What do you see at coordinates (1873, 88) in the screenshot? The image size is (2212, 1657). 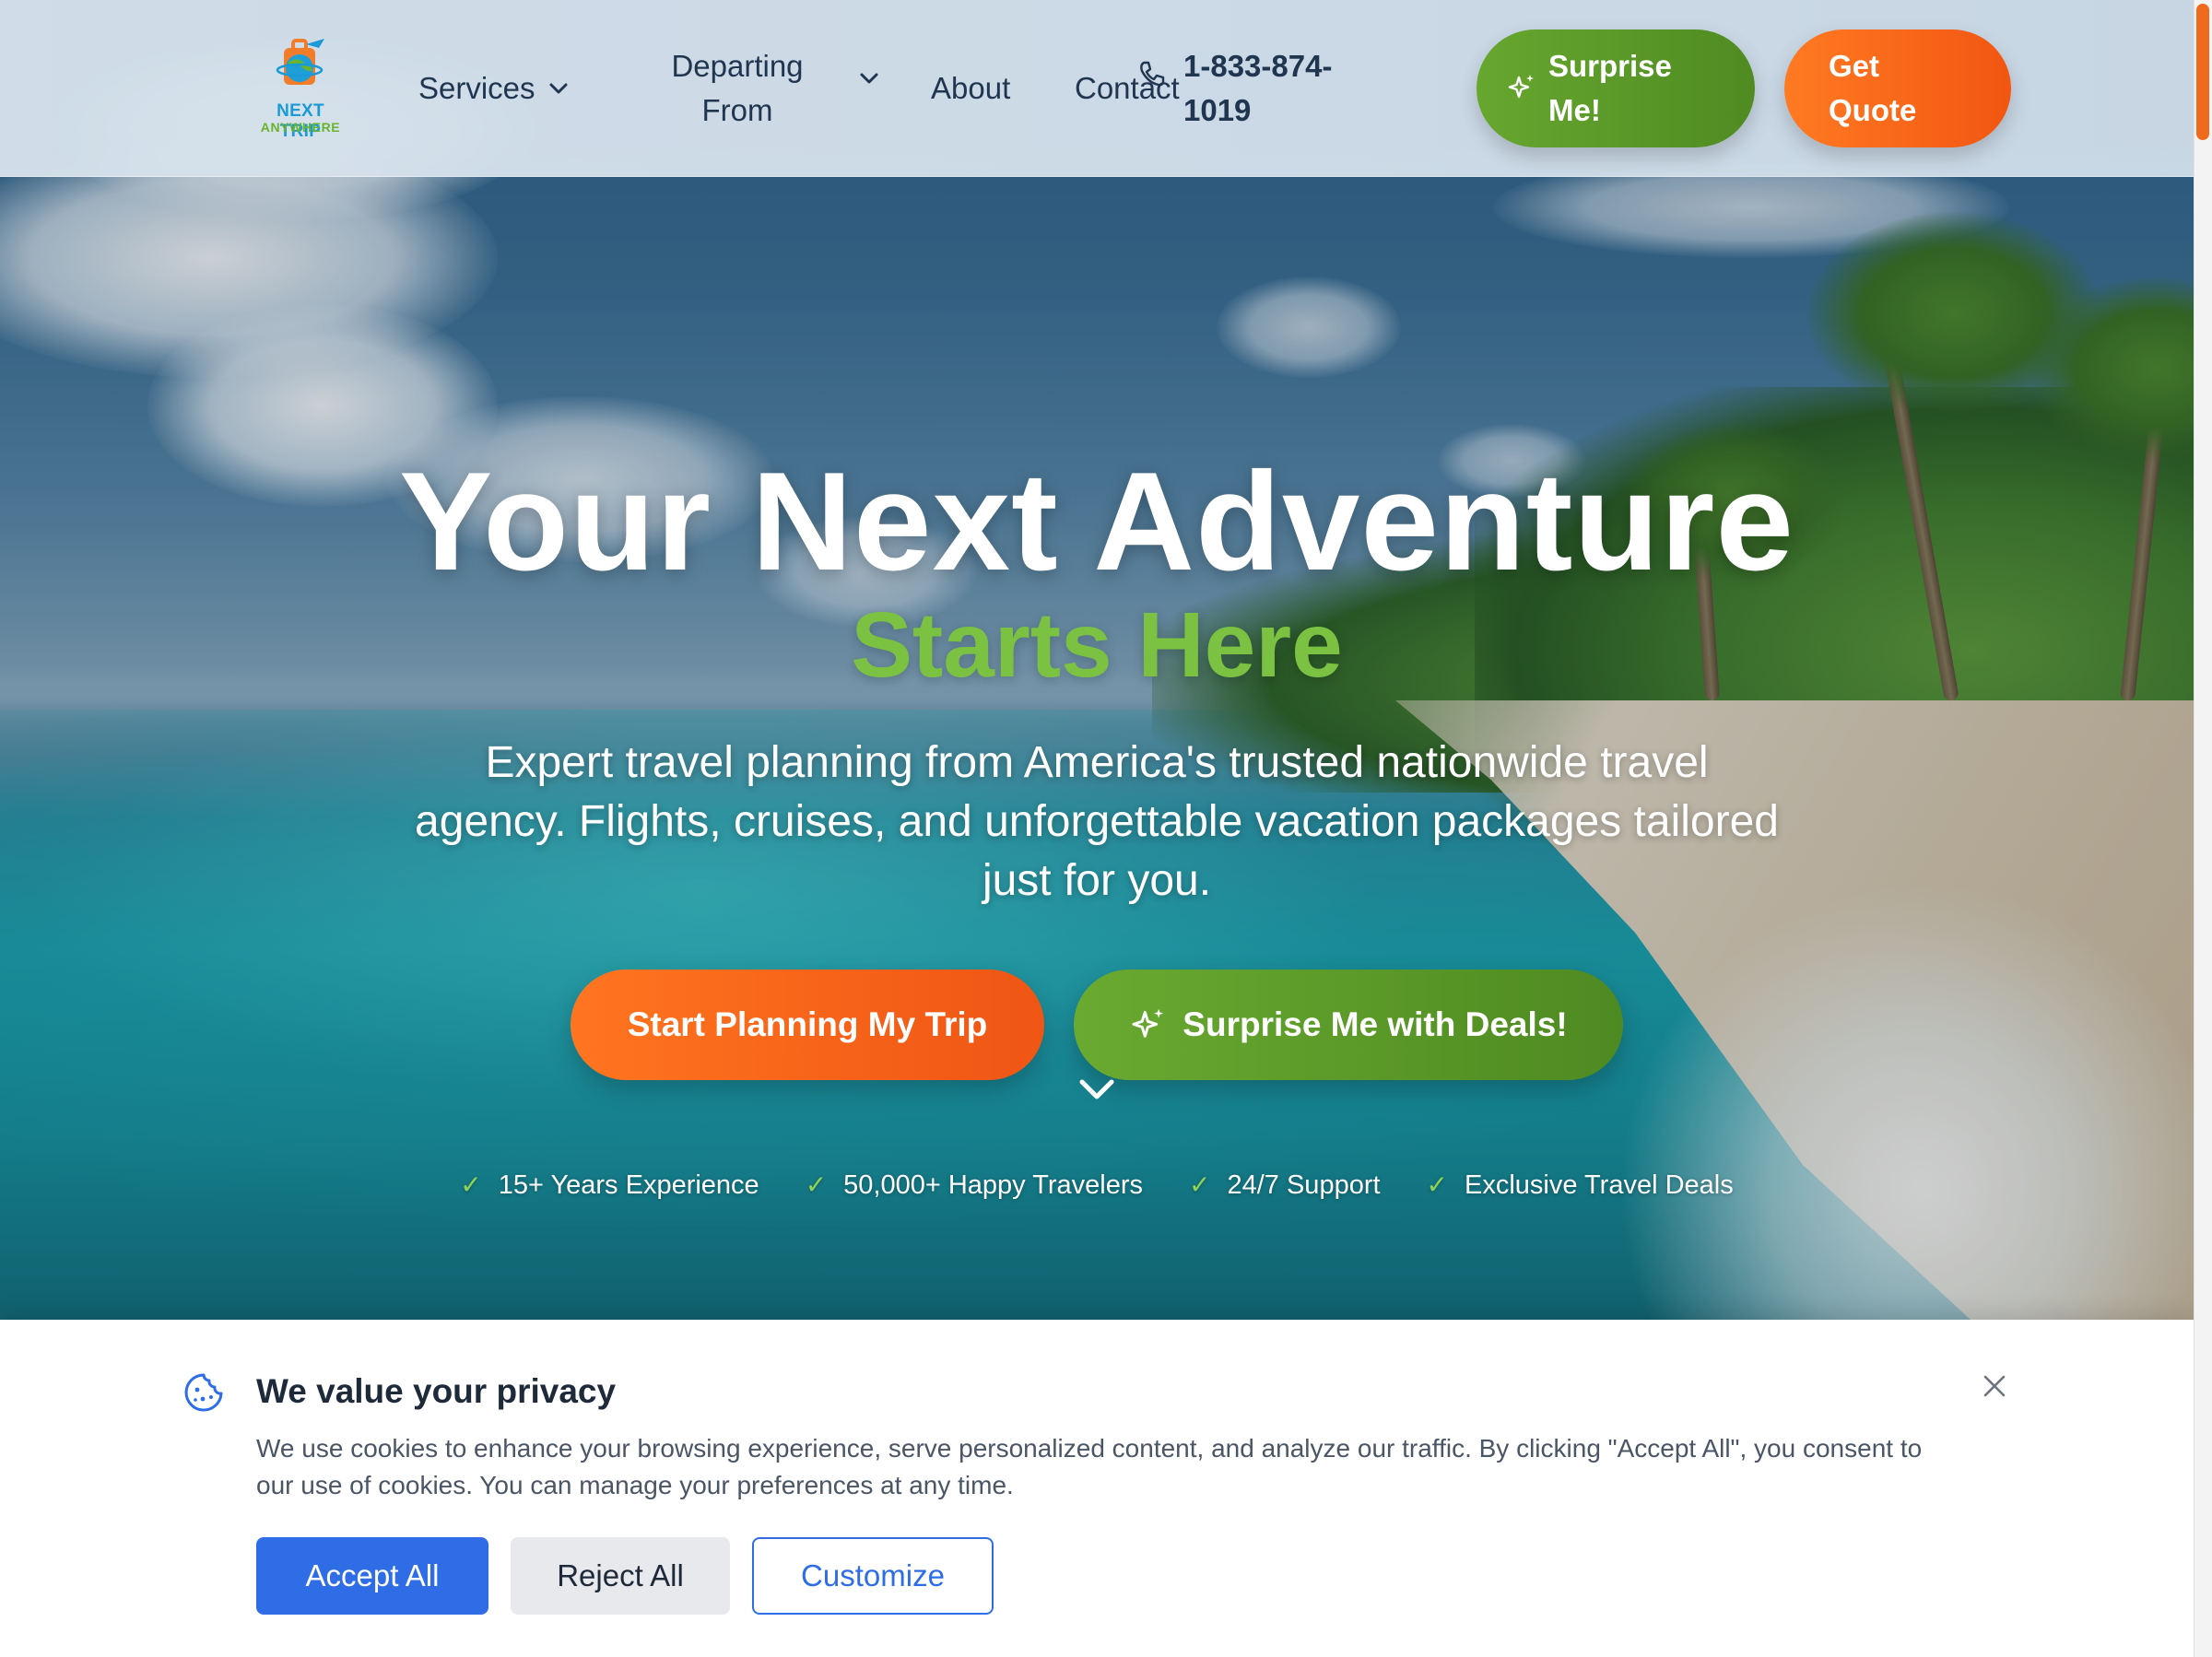 I see `get-quote-label: Get Quote` at bounding box center [1873, 88].